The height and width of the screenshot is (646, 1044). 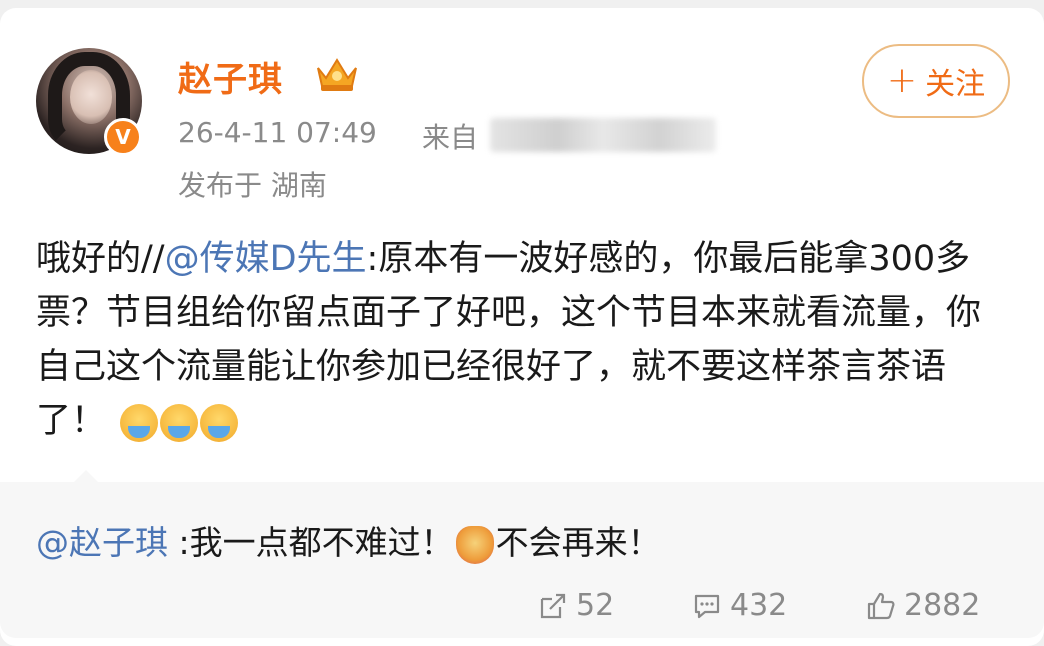 I want to click on like-count: 2882, so click(x=942, y=605).